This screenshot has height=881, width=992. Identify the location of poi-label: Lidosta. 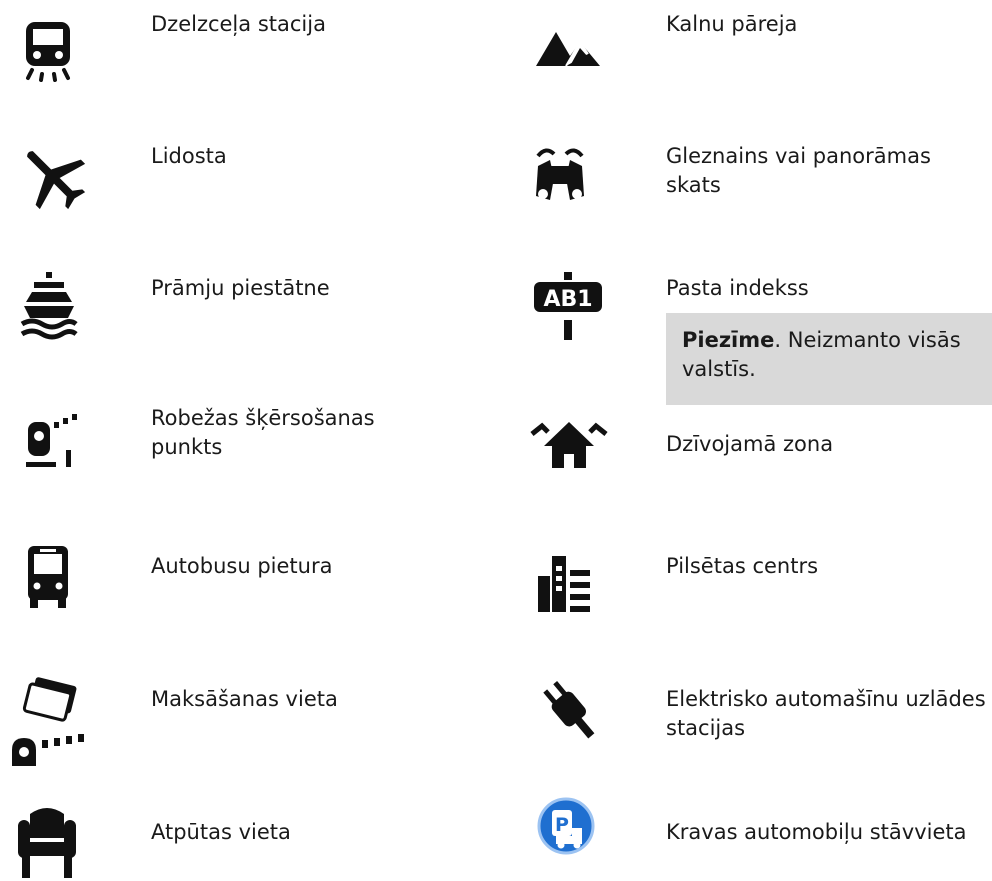
(189, 156).